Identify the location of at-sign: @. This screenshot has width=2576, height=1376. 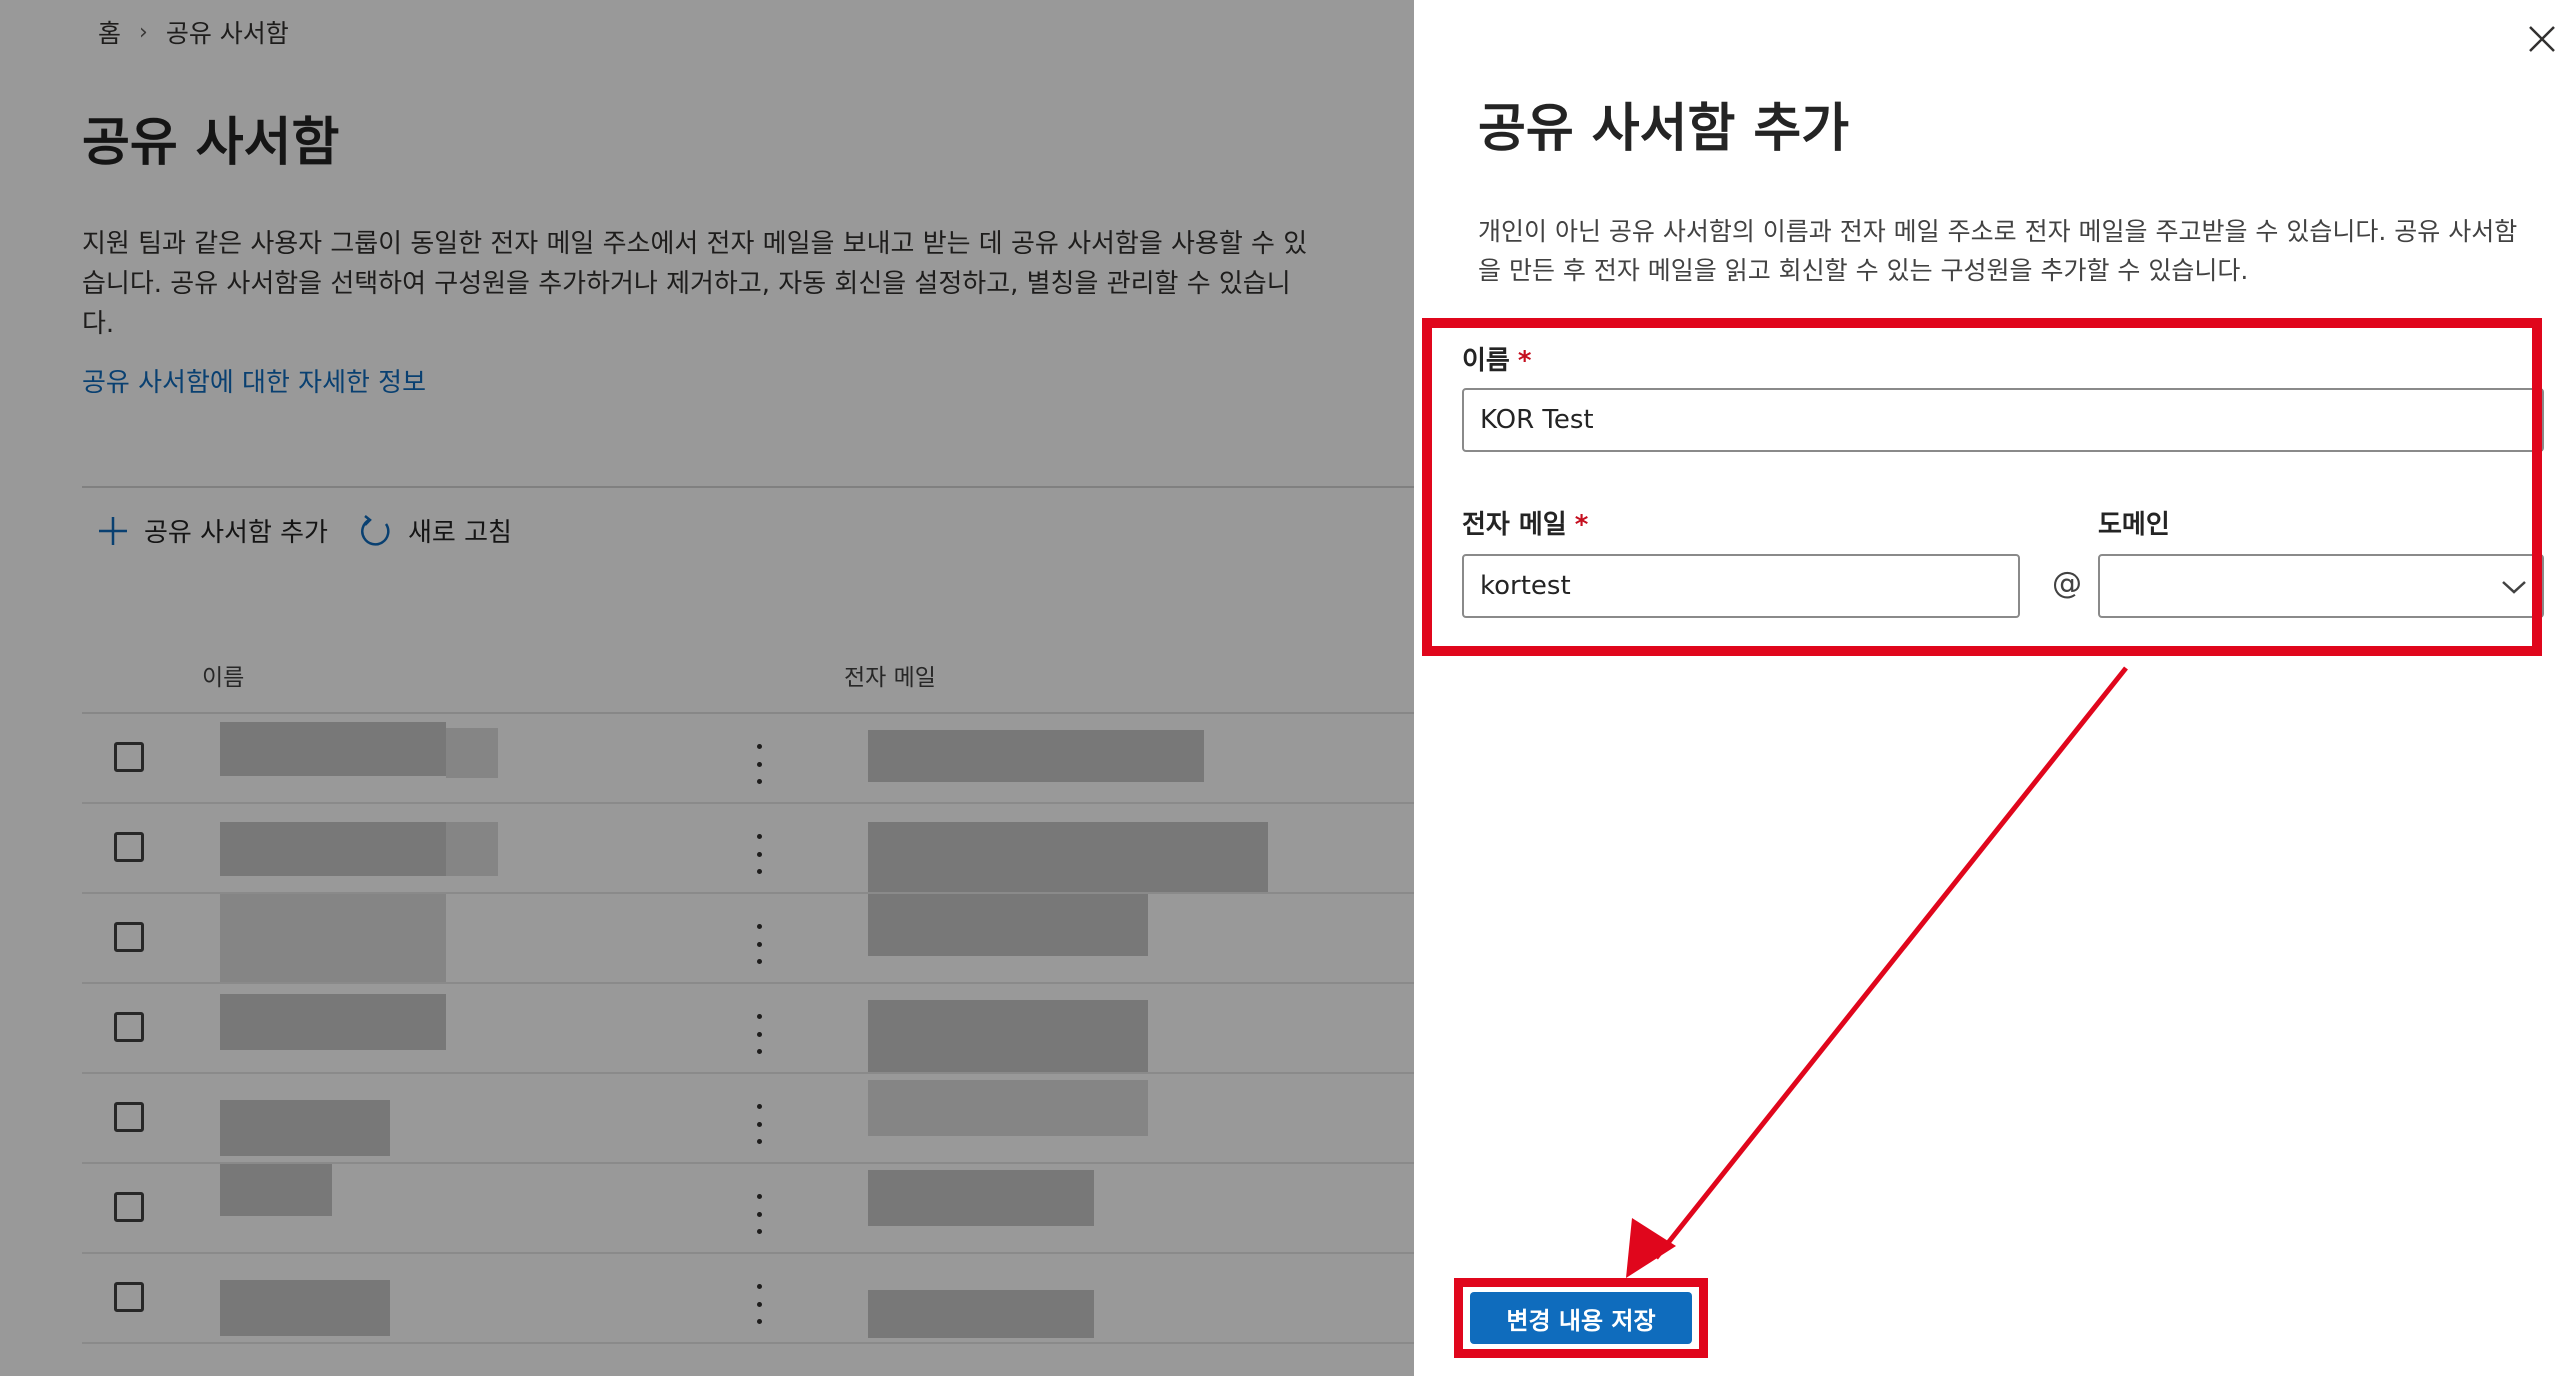
(2067, 583).